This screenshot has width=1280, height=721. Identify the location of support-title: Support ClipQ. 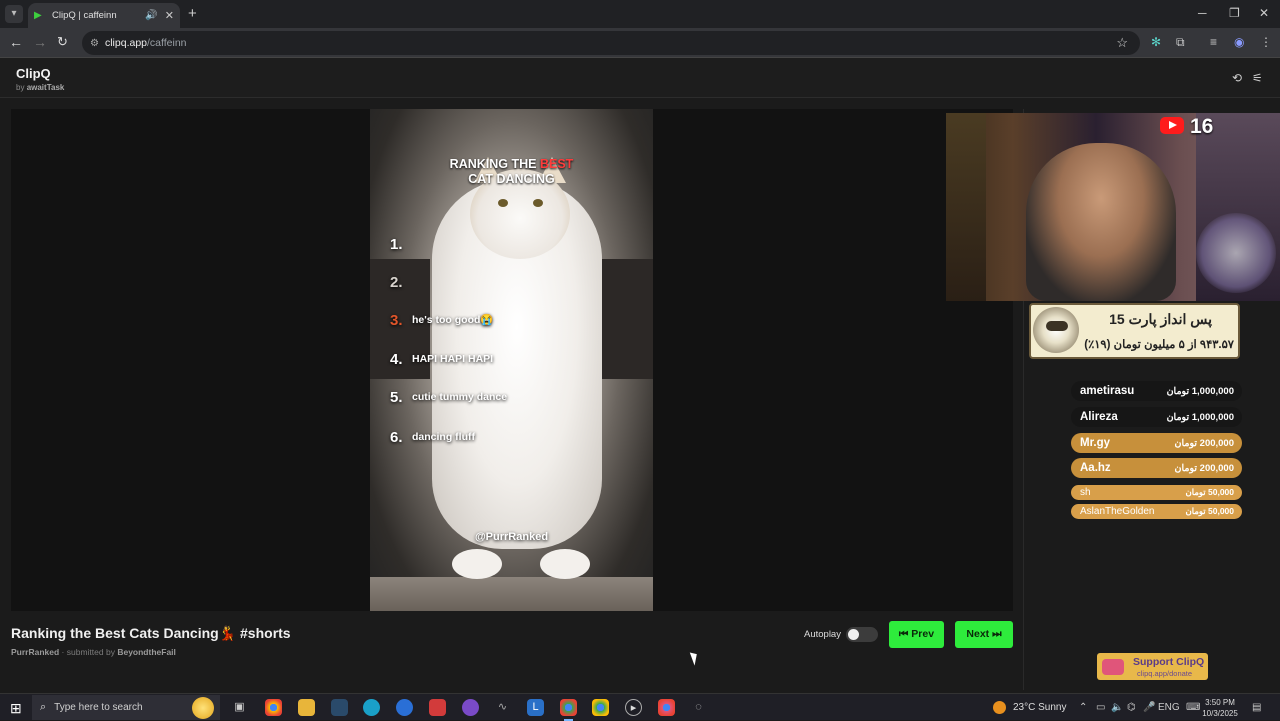
(1169, 662).